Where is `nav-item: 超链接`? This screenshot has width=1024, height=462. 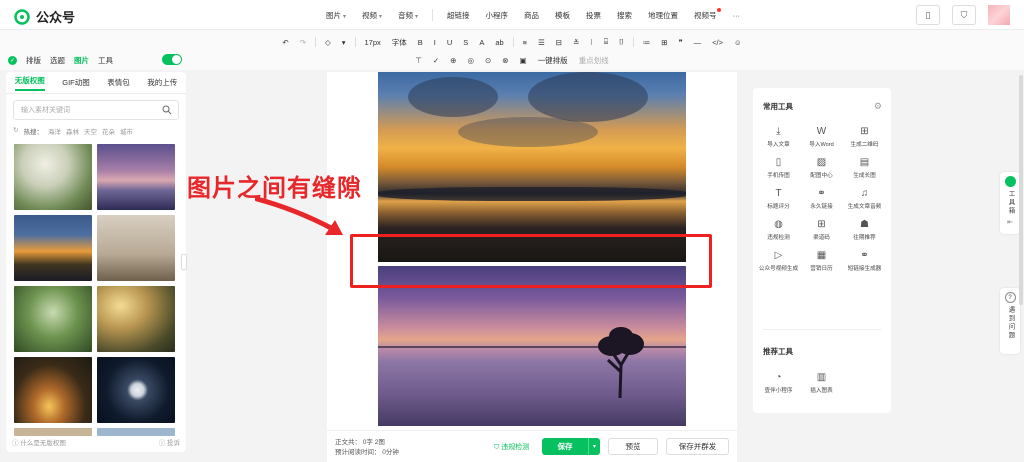 nav-item: 超链接 is located at coordinates (458, 15).